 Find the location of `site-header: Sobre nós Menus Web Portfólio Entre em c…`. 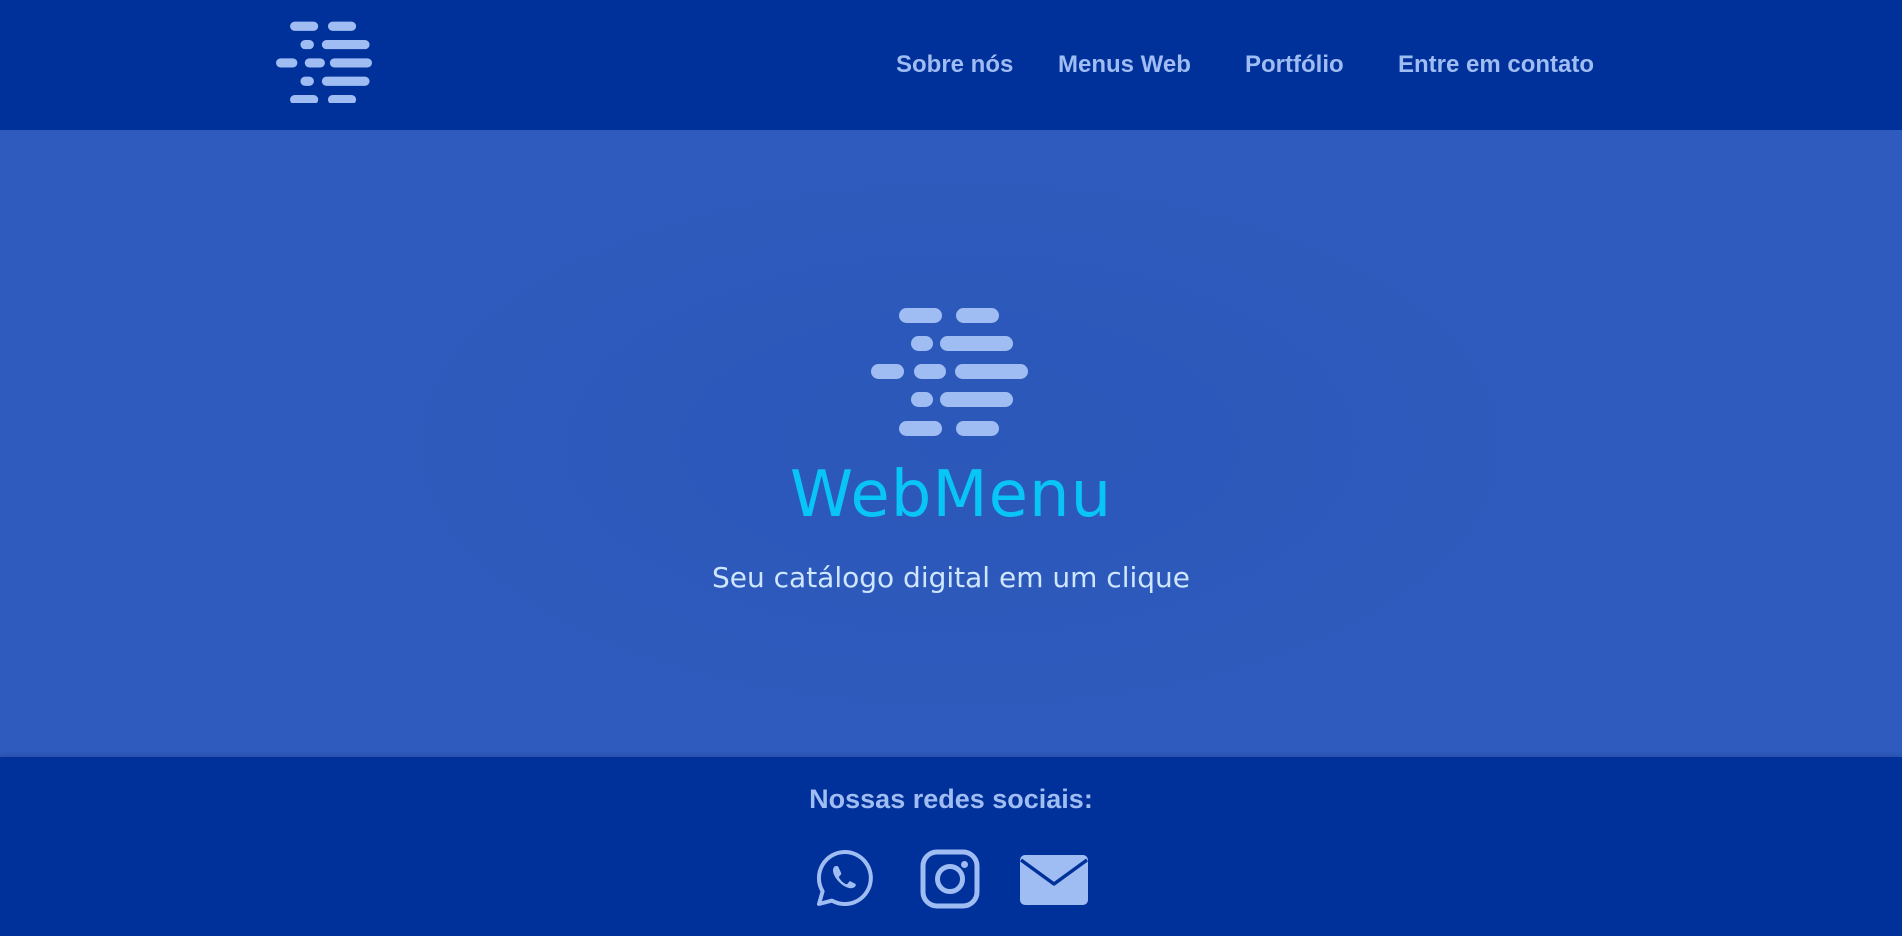

site-header: Sobre nós Menus Web Portfólio Entre em c… is located at coordinates (951, 65).